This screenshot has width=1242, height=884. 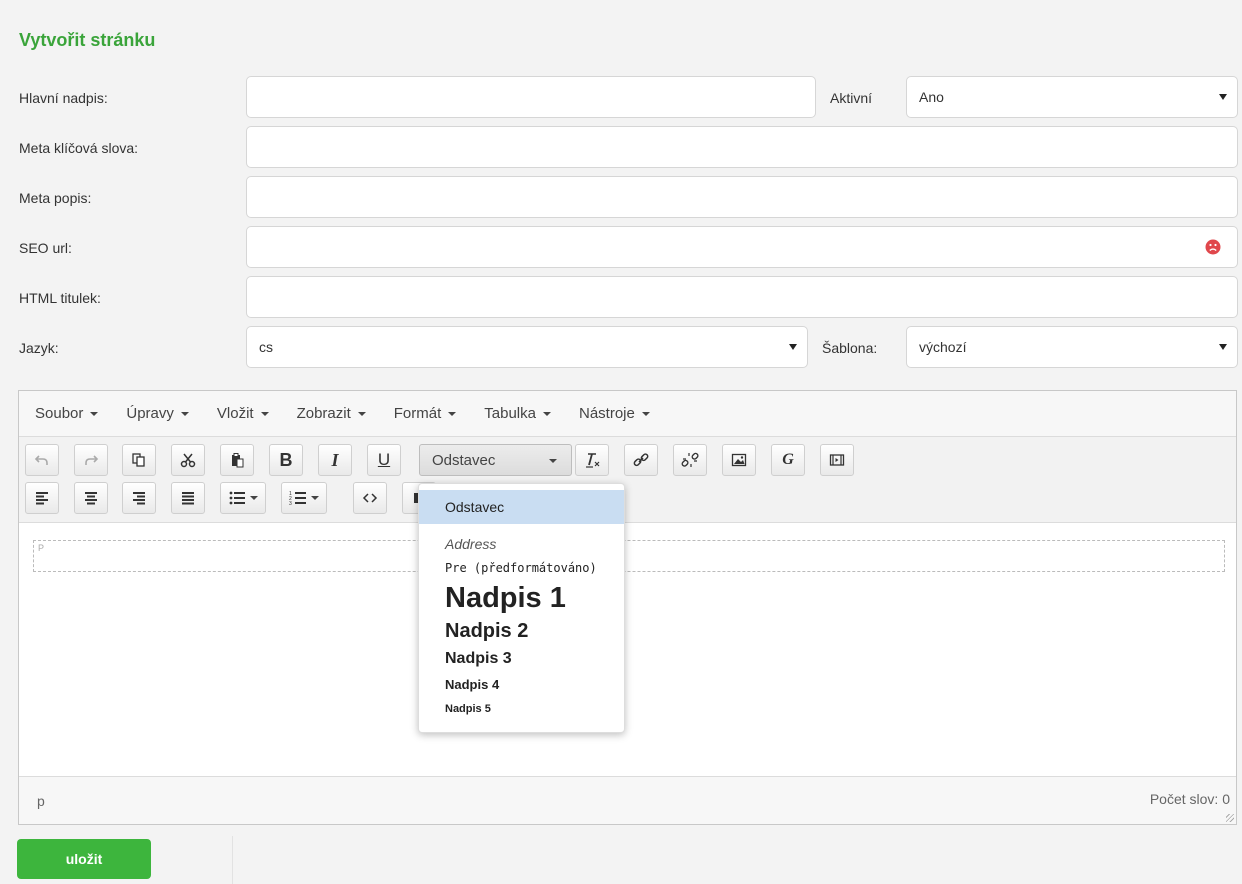 I want to click on format-select-value: Odstavec, so click(x=464, y=460).